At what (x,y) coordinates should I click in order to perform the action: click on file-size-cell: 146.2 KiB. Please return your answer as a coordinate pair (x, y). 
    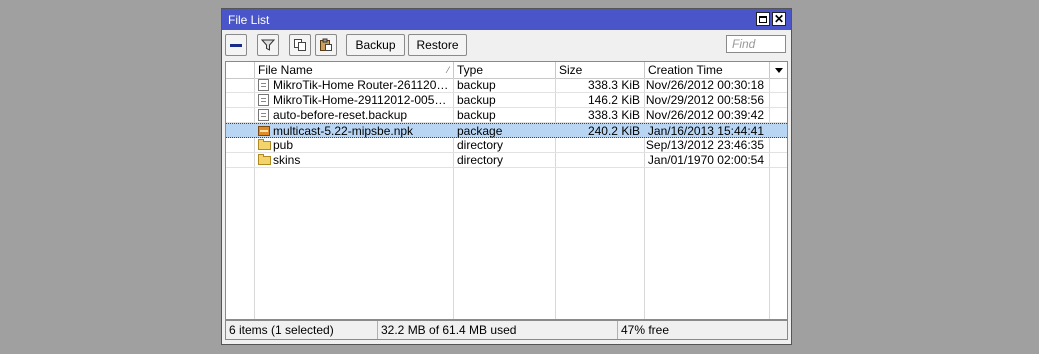
    Looking at the image, I should click on (613, 100).